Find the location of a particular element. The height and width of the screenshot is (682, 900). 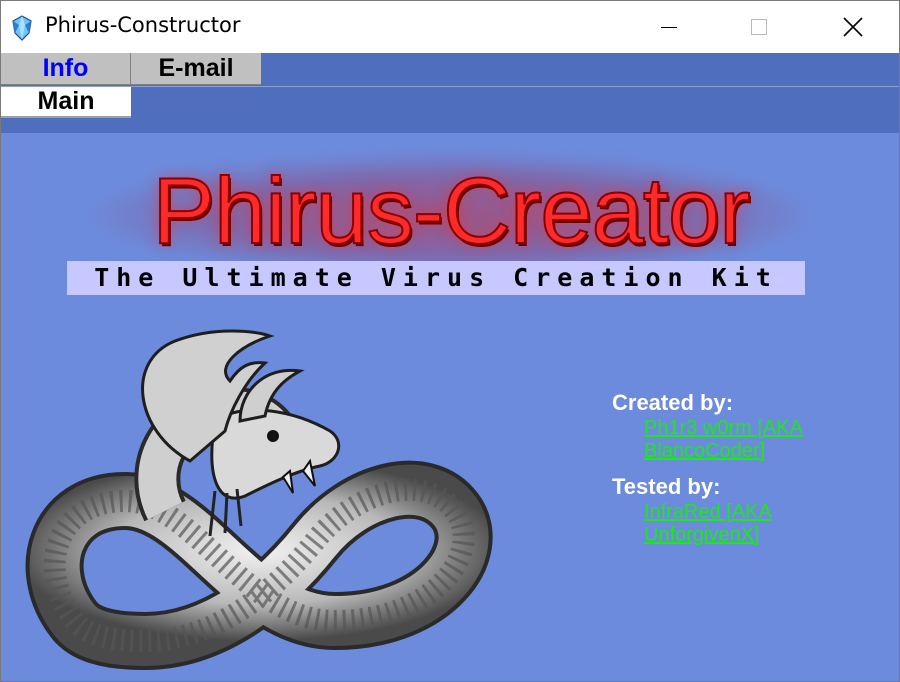

close-button is located at coordinates (853, 27).